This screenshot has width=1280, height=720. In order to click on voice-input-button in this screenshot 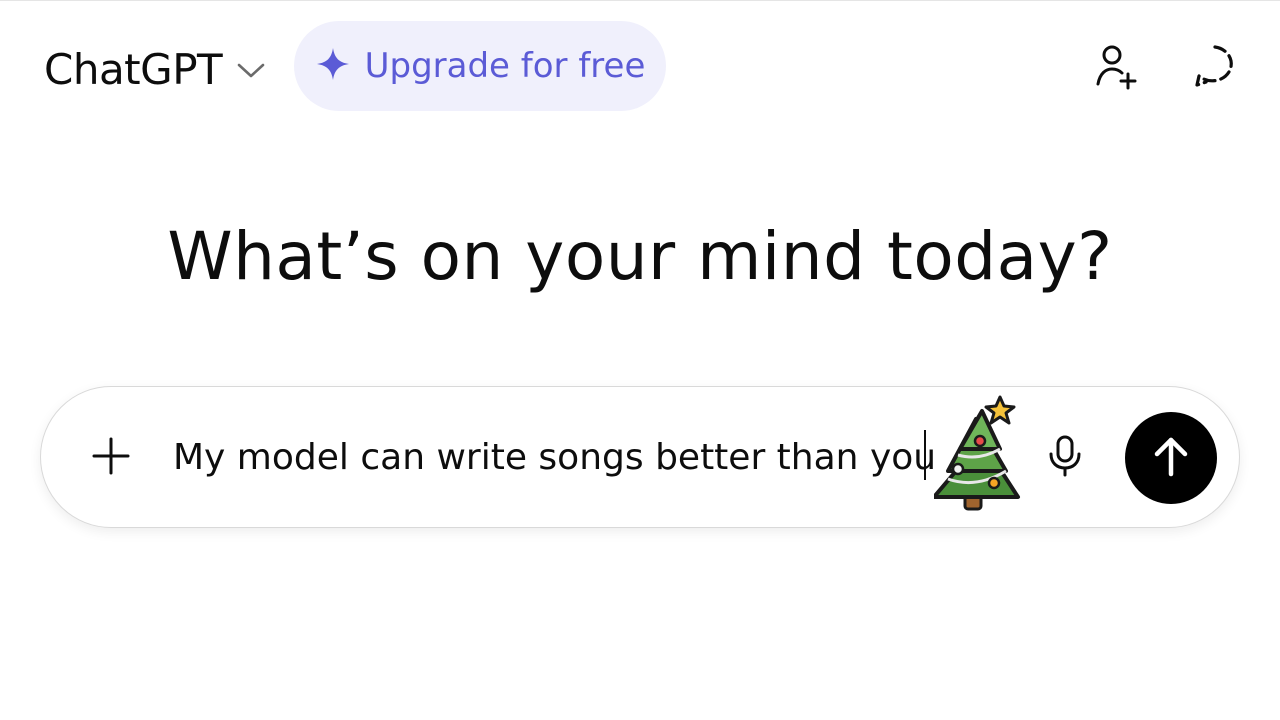, I will do `click(1065, 458)`.